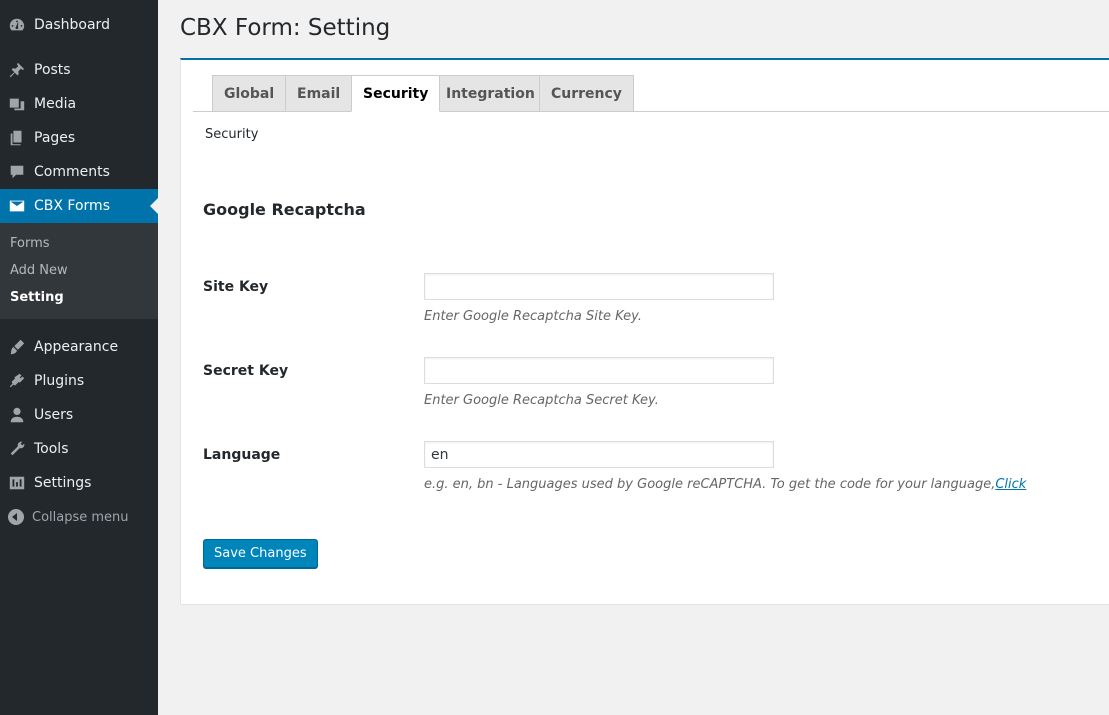 Image resolution: width=1109 pixels, height=715 pixels. What do you see at coordinates (599, 370) in the screenshot?
I see `secret-key-input` at bounding box center [599, 370].